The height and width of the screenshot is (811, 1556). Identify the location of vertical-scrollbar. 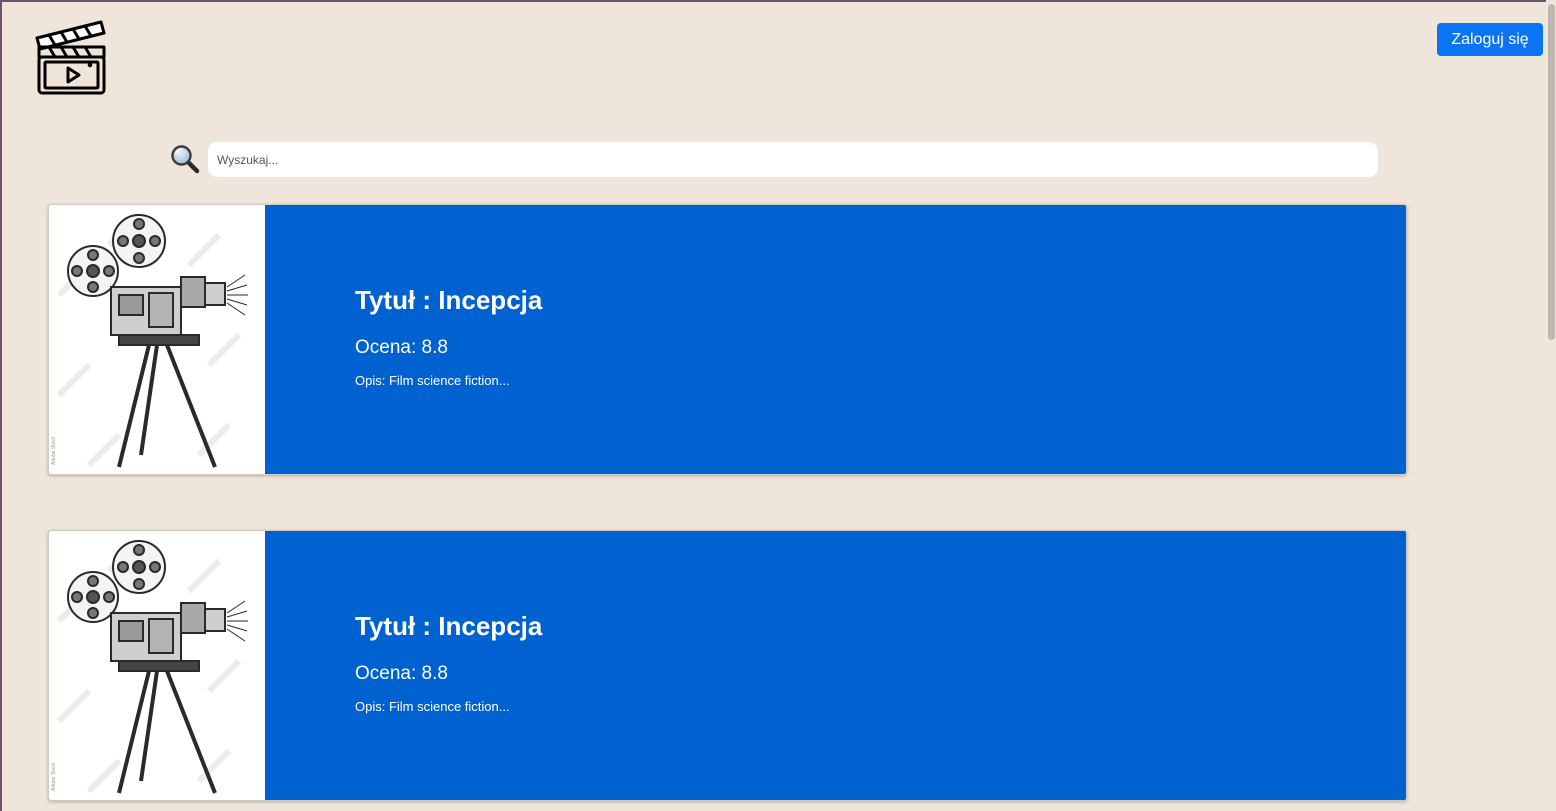
(1551, 405).